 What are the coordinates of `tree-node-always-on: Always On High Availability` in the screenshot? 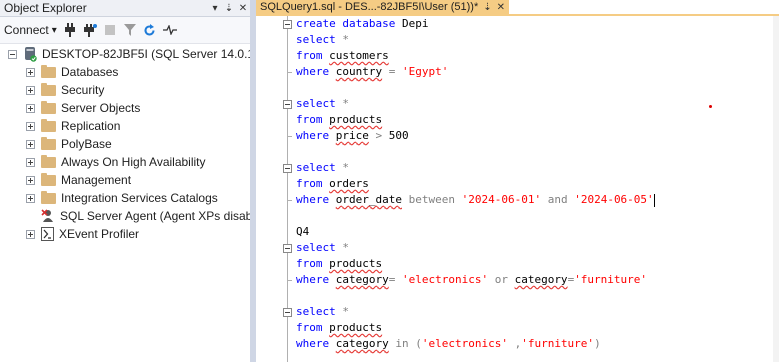 It's located at (116, 162).